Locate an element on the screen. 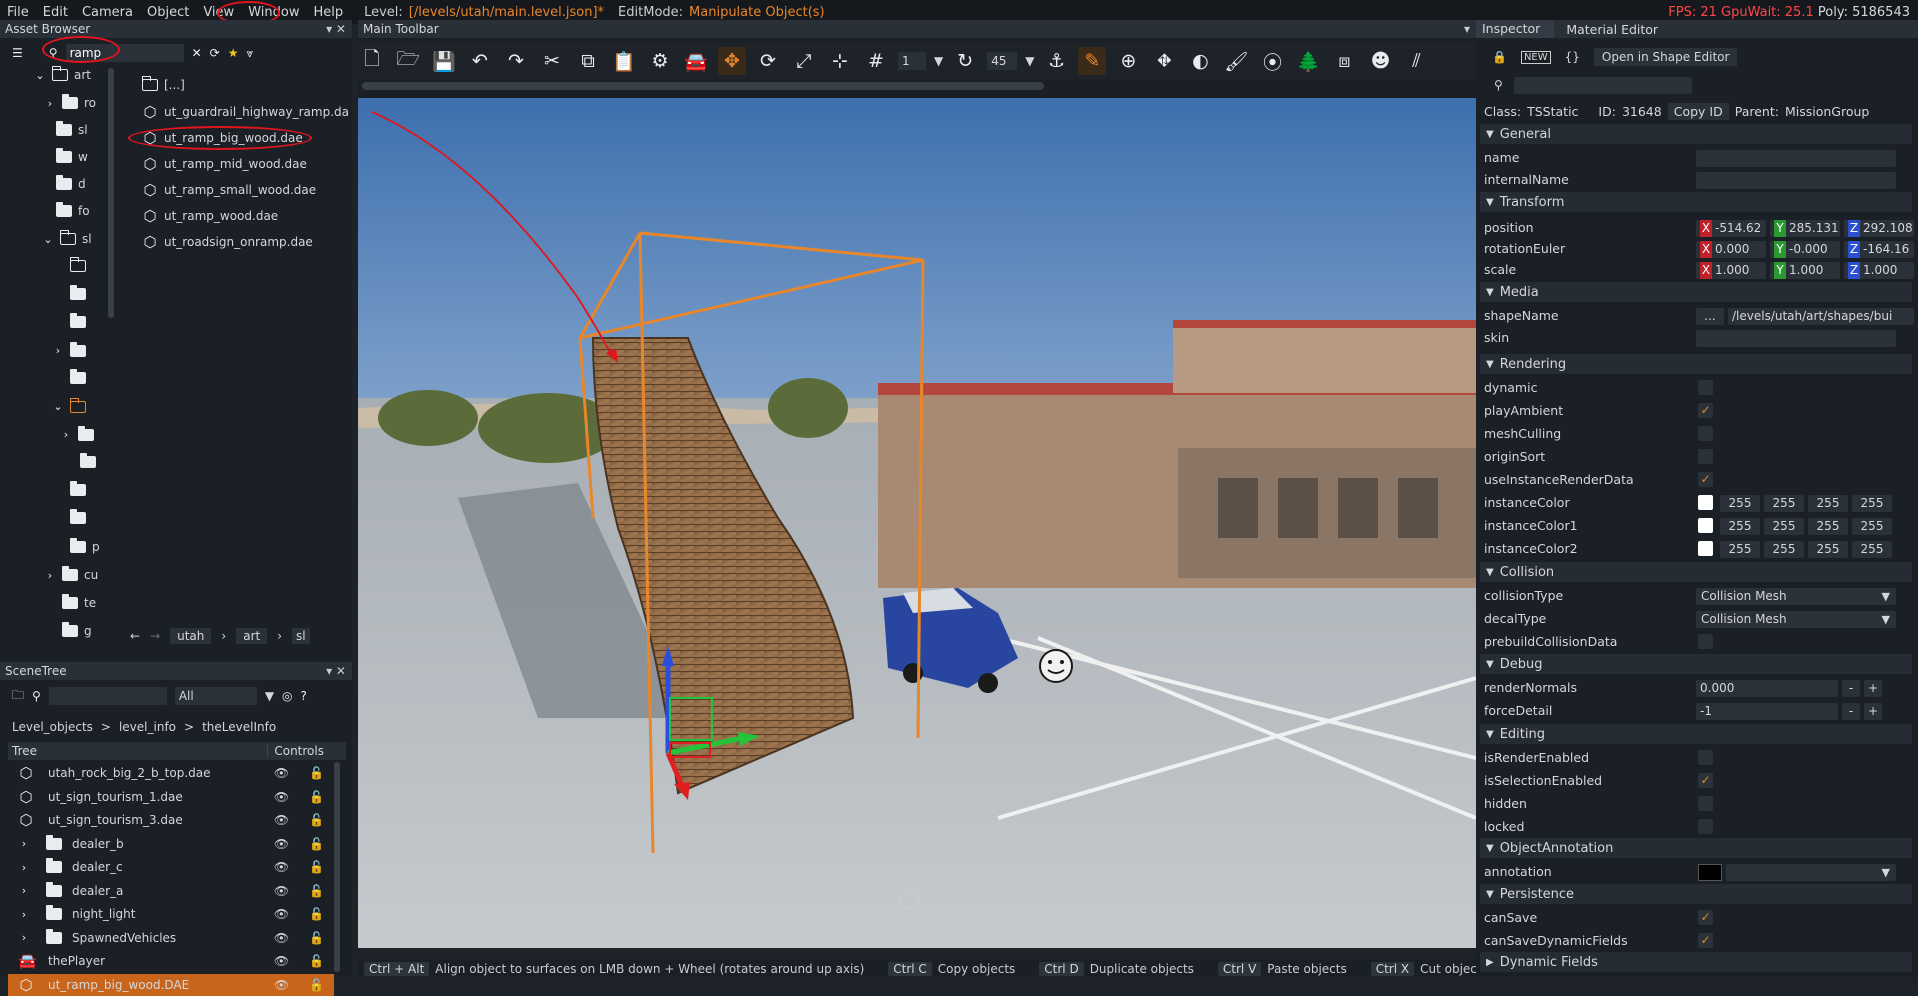 The image size is (1918, 996). spawn-point-icon is located at coordinates (1056, 666).